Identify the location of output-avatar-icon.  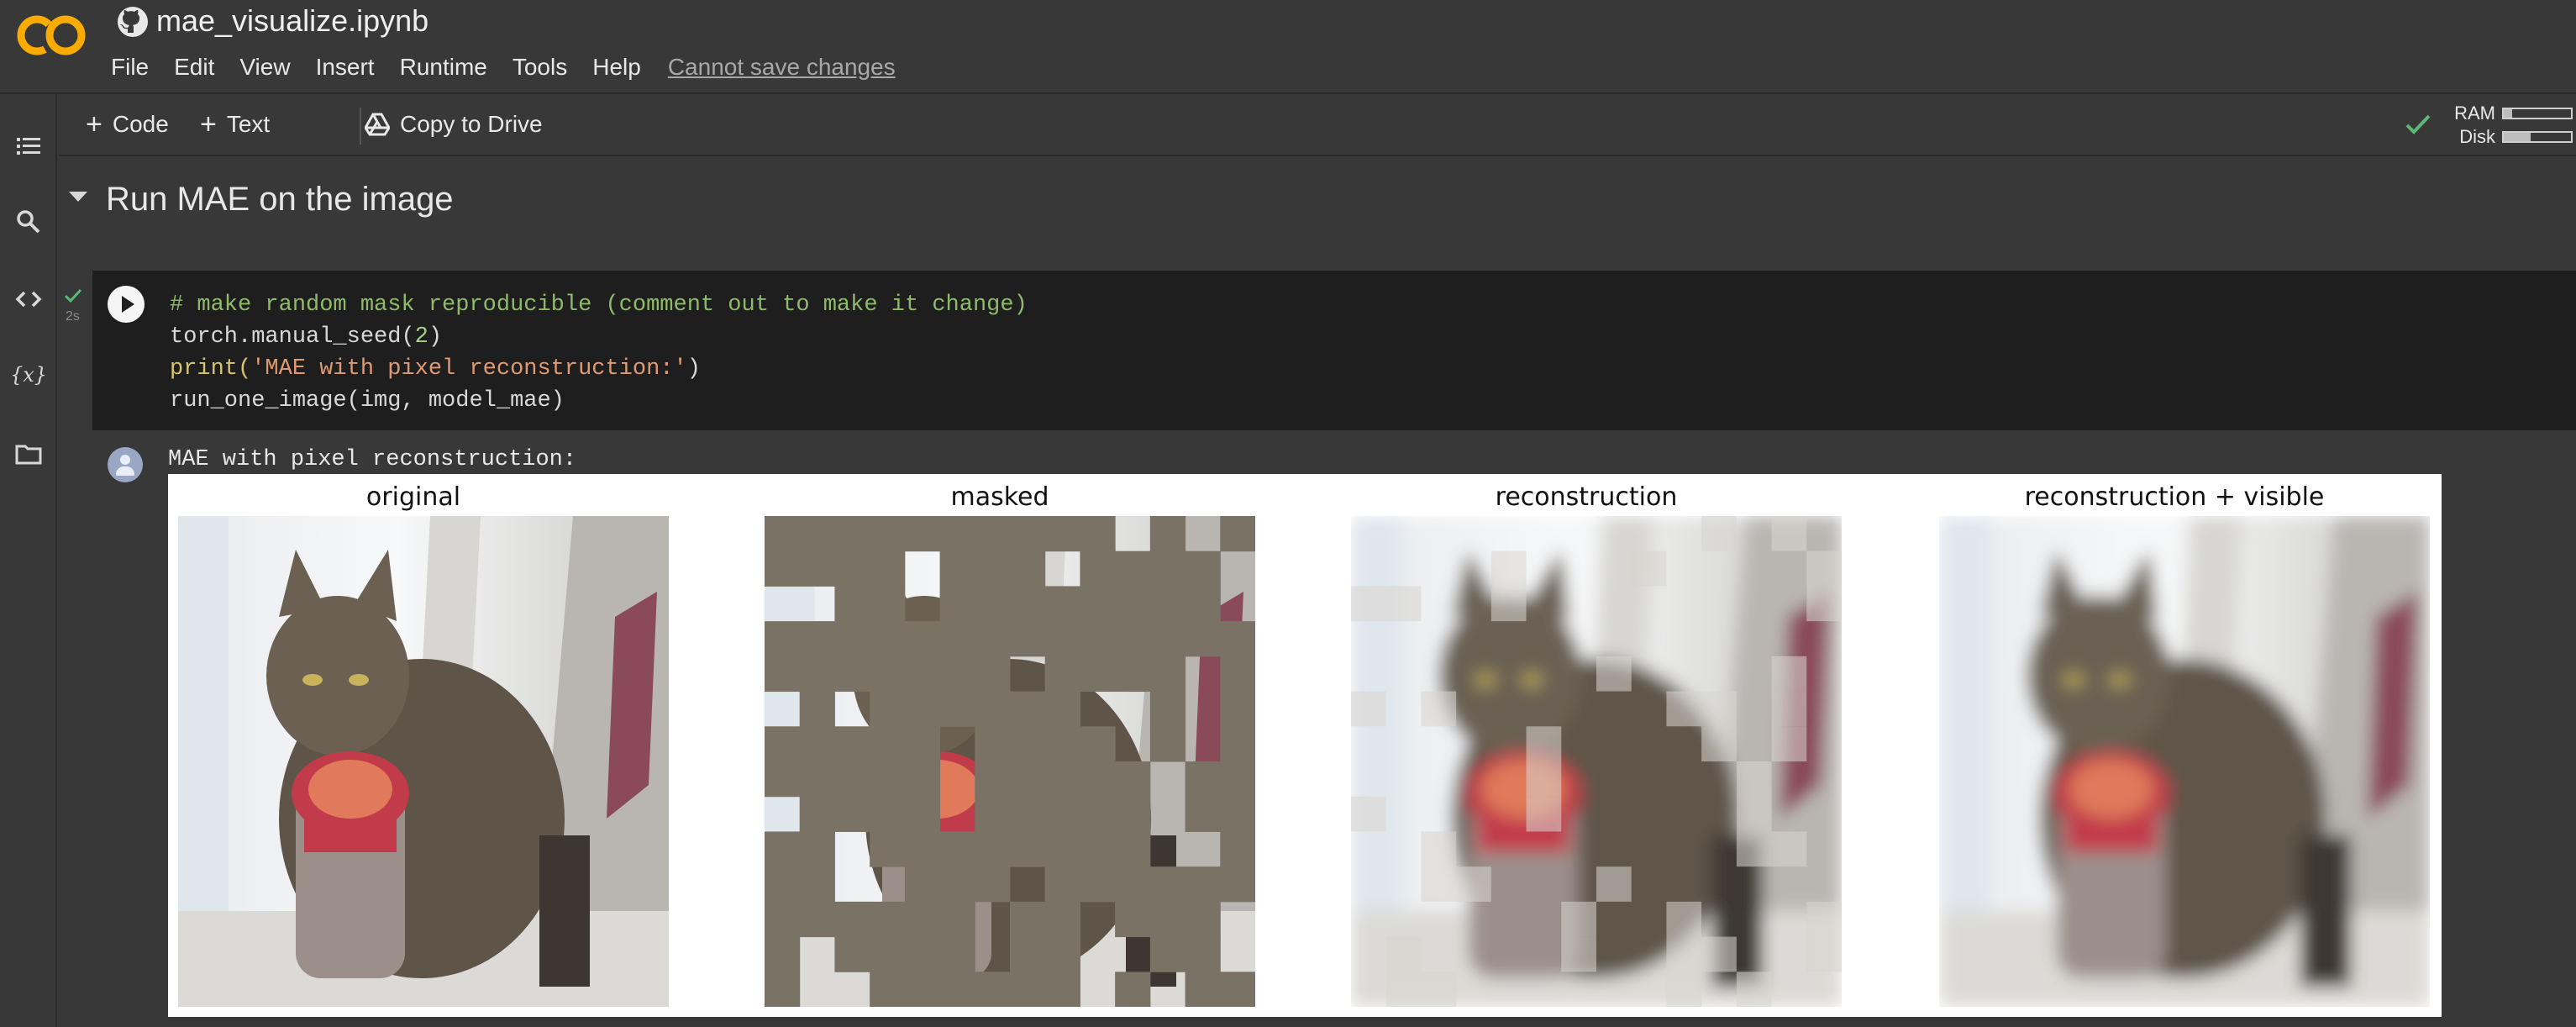
(125, 464).